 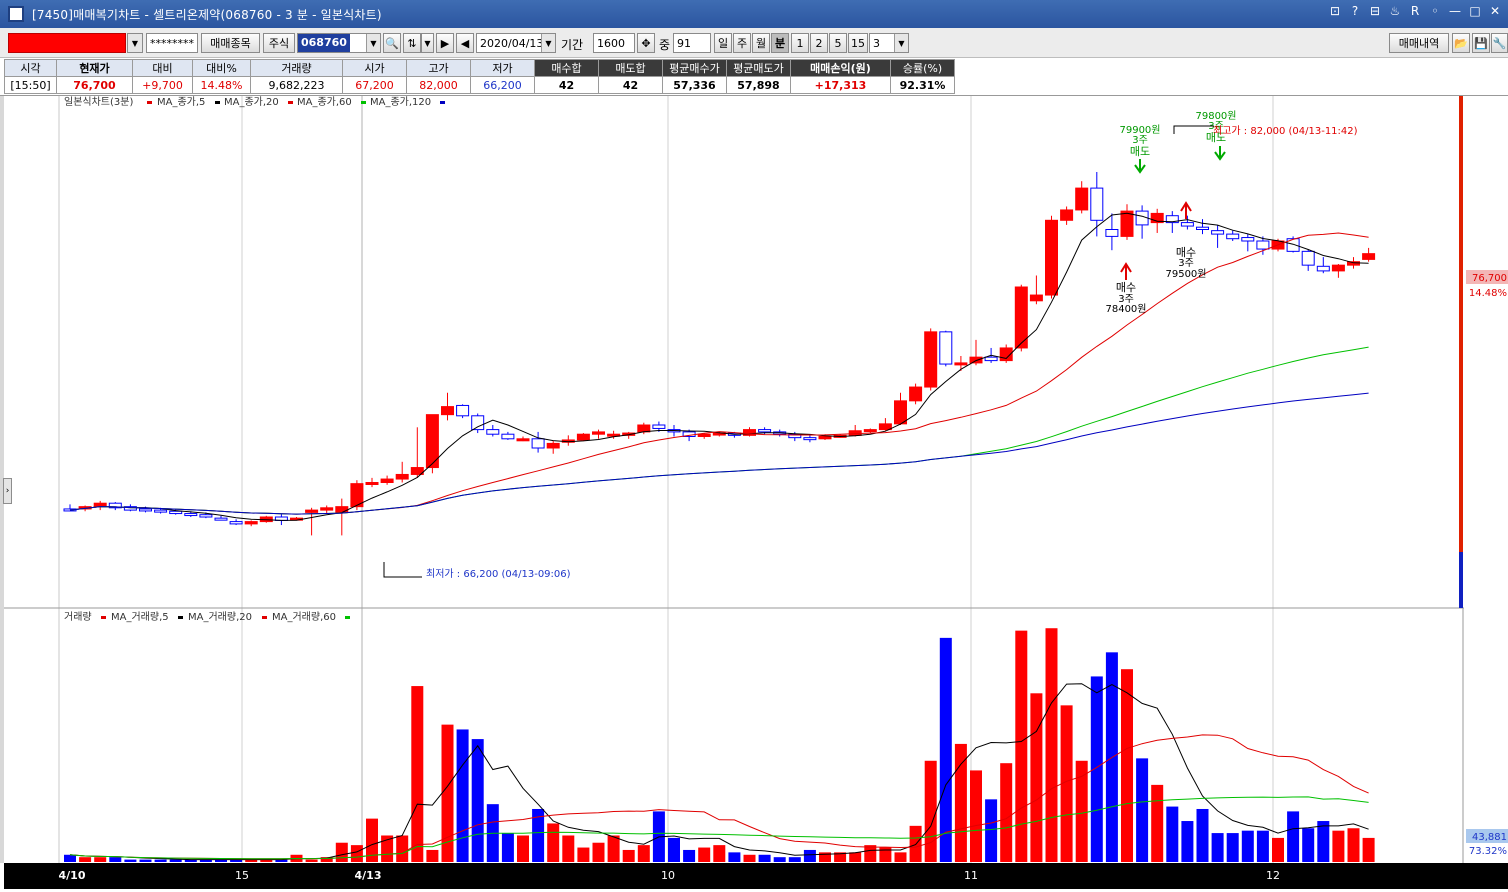 I want to click on trade-history-button: 매매내역, so click(x=1419, y=43).